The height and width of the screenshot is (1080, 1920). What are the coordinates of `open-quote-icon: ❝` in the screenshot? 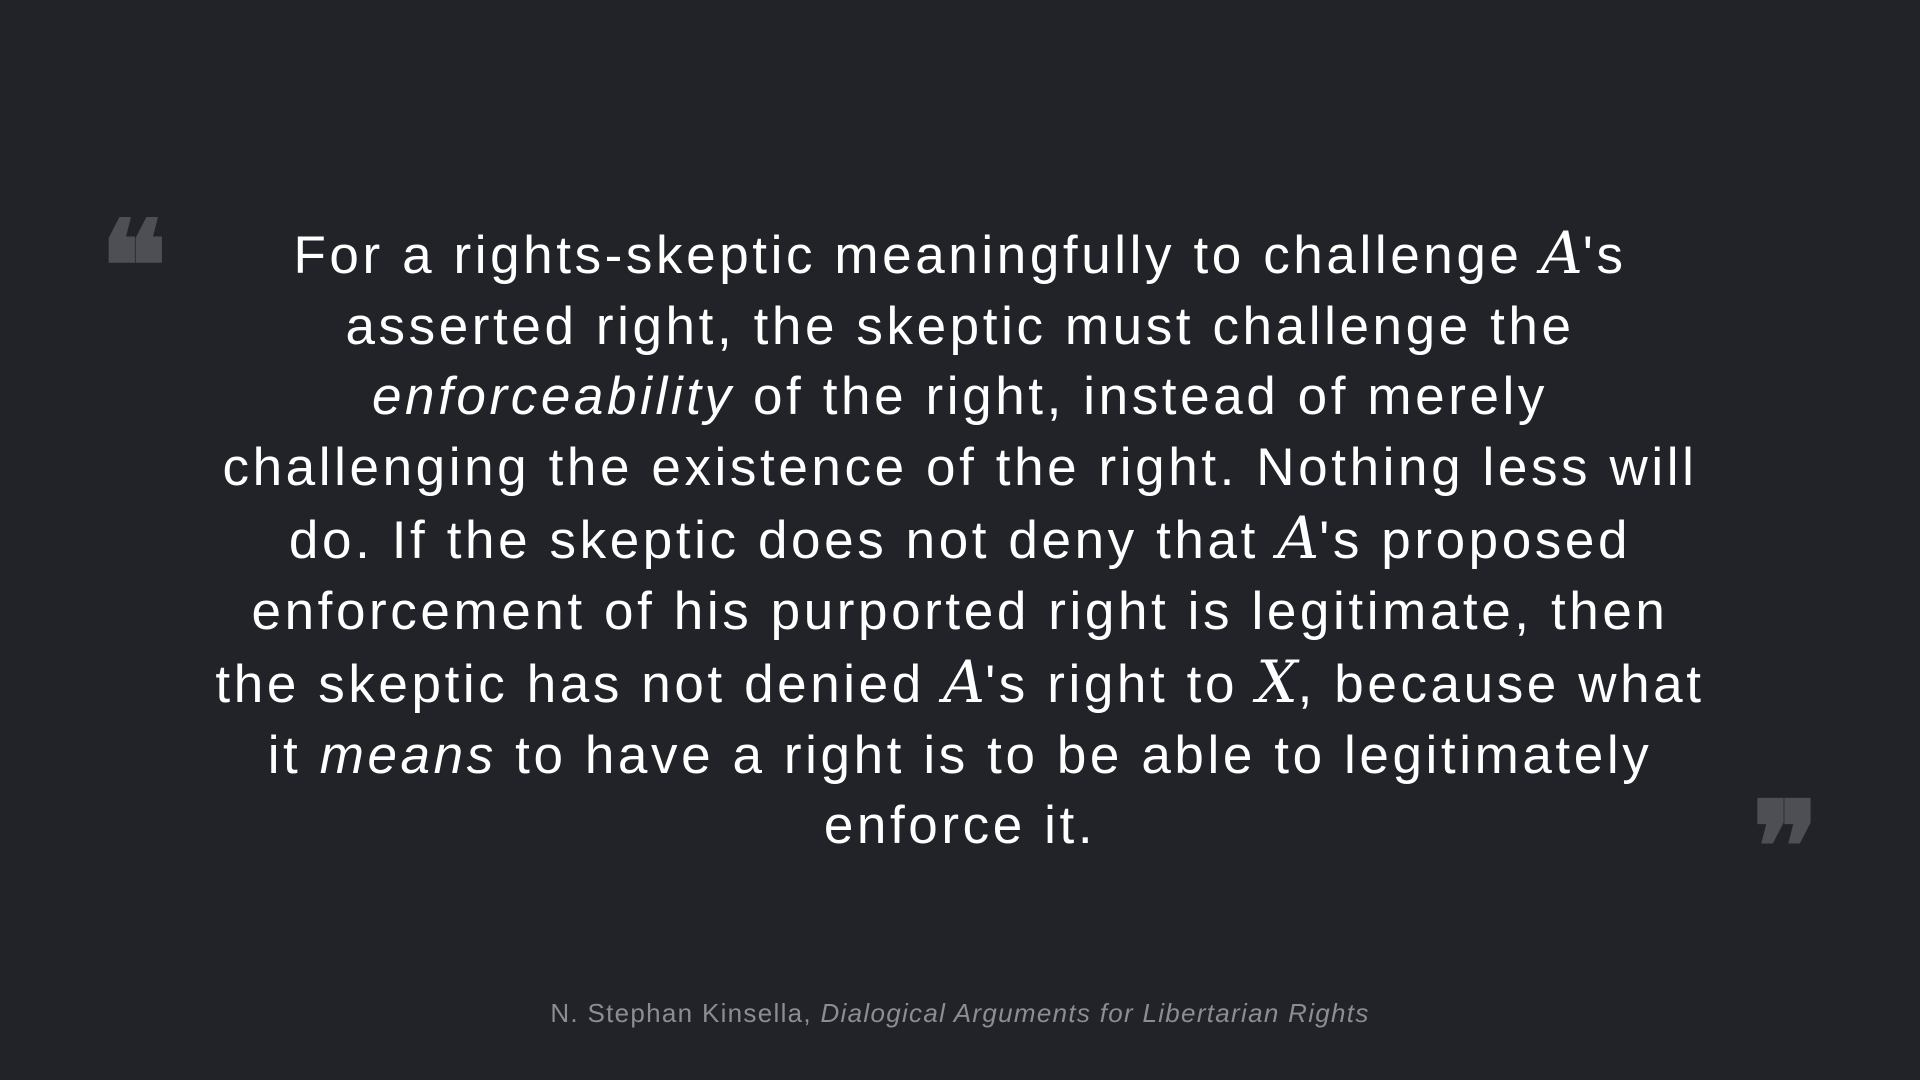 It's located at (134, 267).